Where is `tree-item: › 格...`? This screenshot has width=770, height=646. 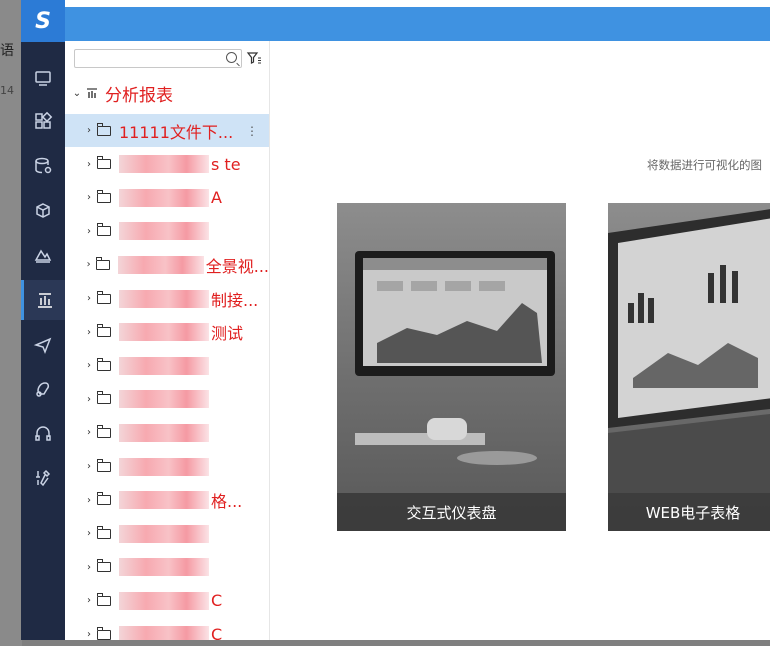
tree-item: › 格... is located at coordinates (167, 500).